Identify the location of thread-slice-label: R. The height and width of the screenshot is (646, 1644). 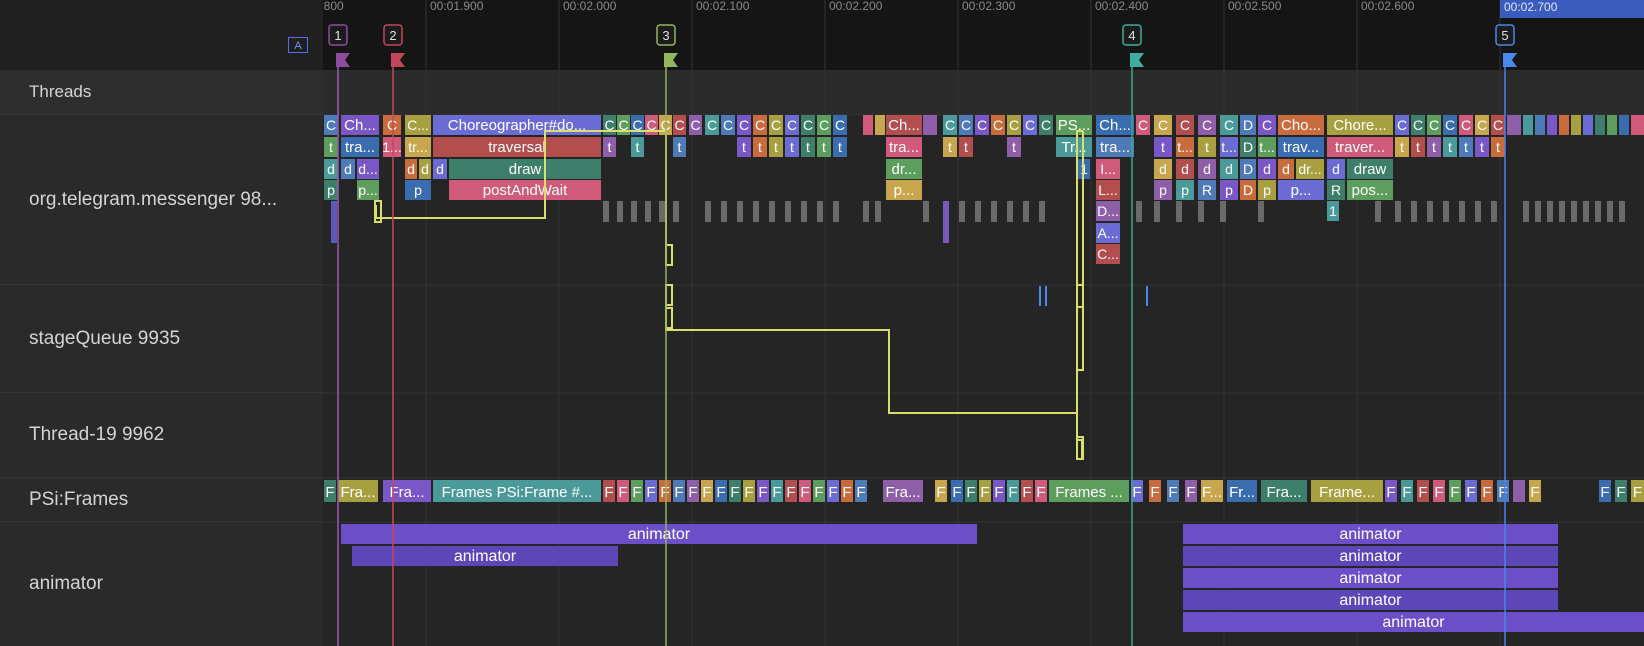
(1207, 190).